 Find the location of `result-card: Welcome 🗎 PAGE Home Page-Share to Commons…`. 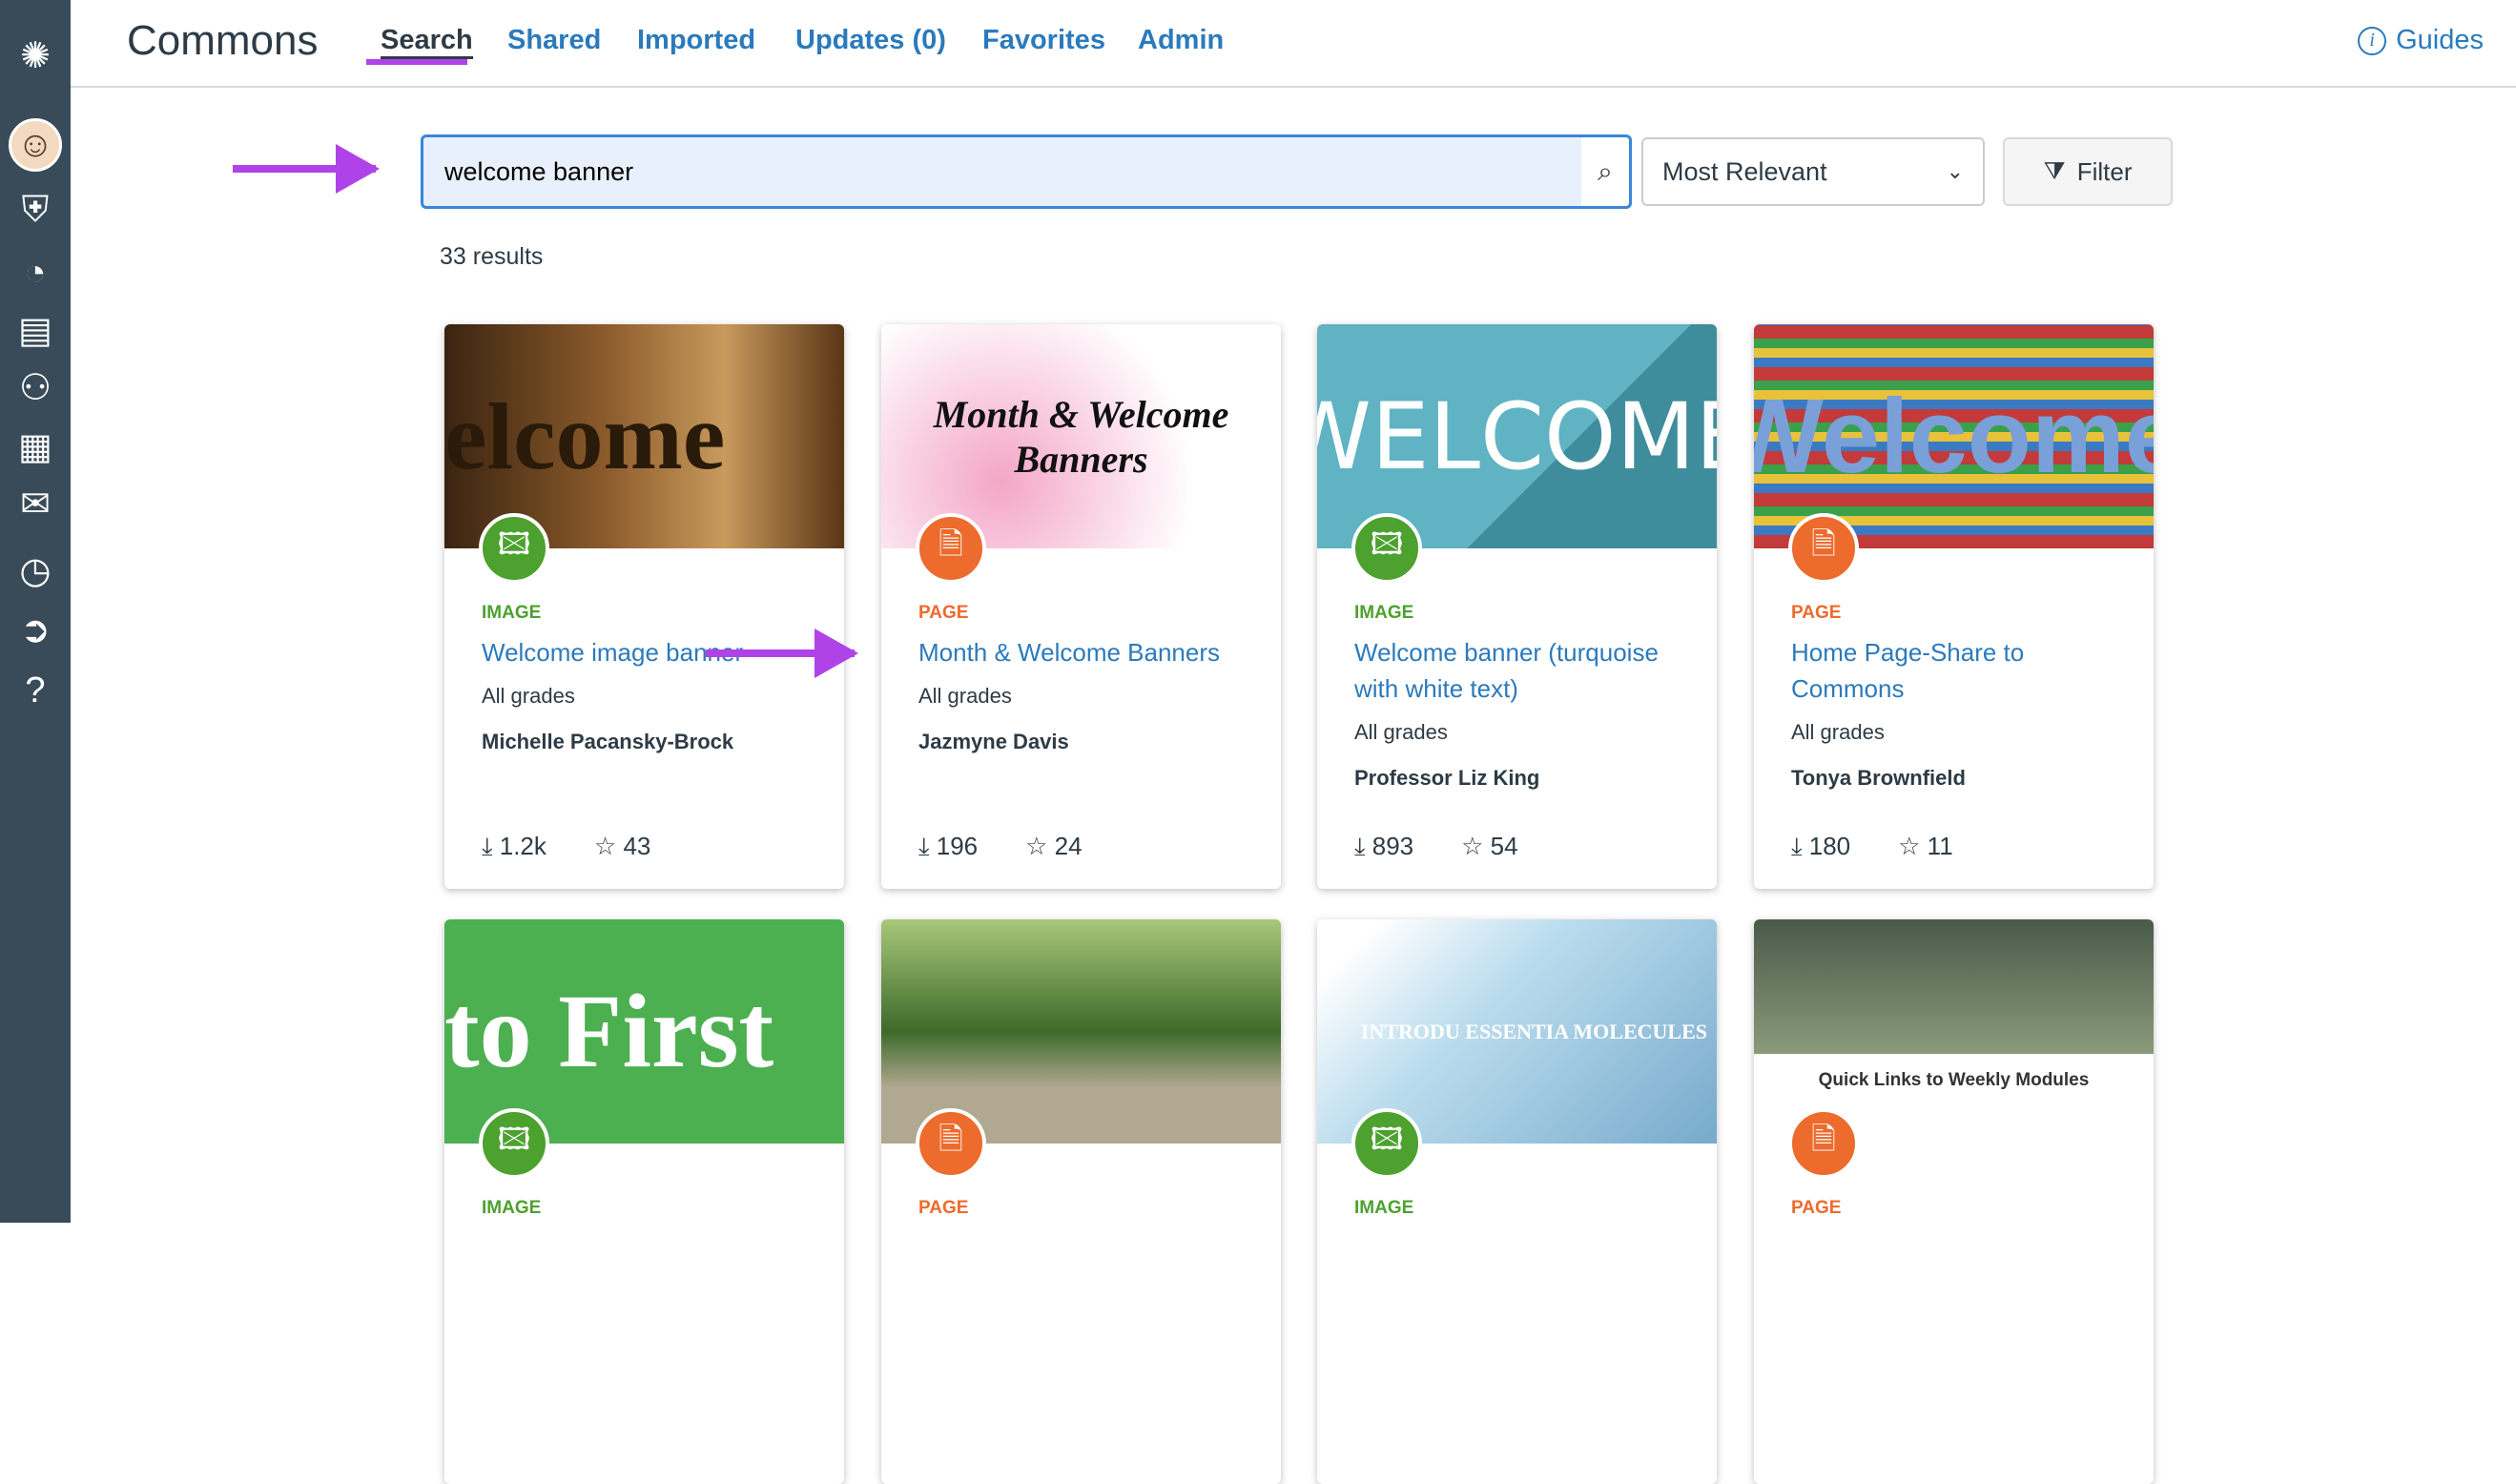

result-card: Welcome 🗎 PAGE Home Page-Share to Commons… is located at coordinates (1954, 606).